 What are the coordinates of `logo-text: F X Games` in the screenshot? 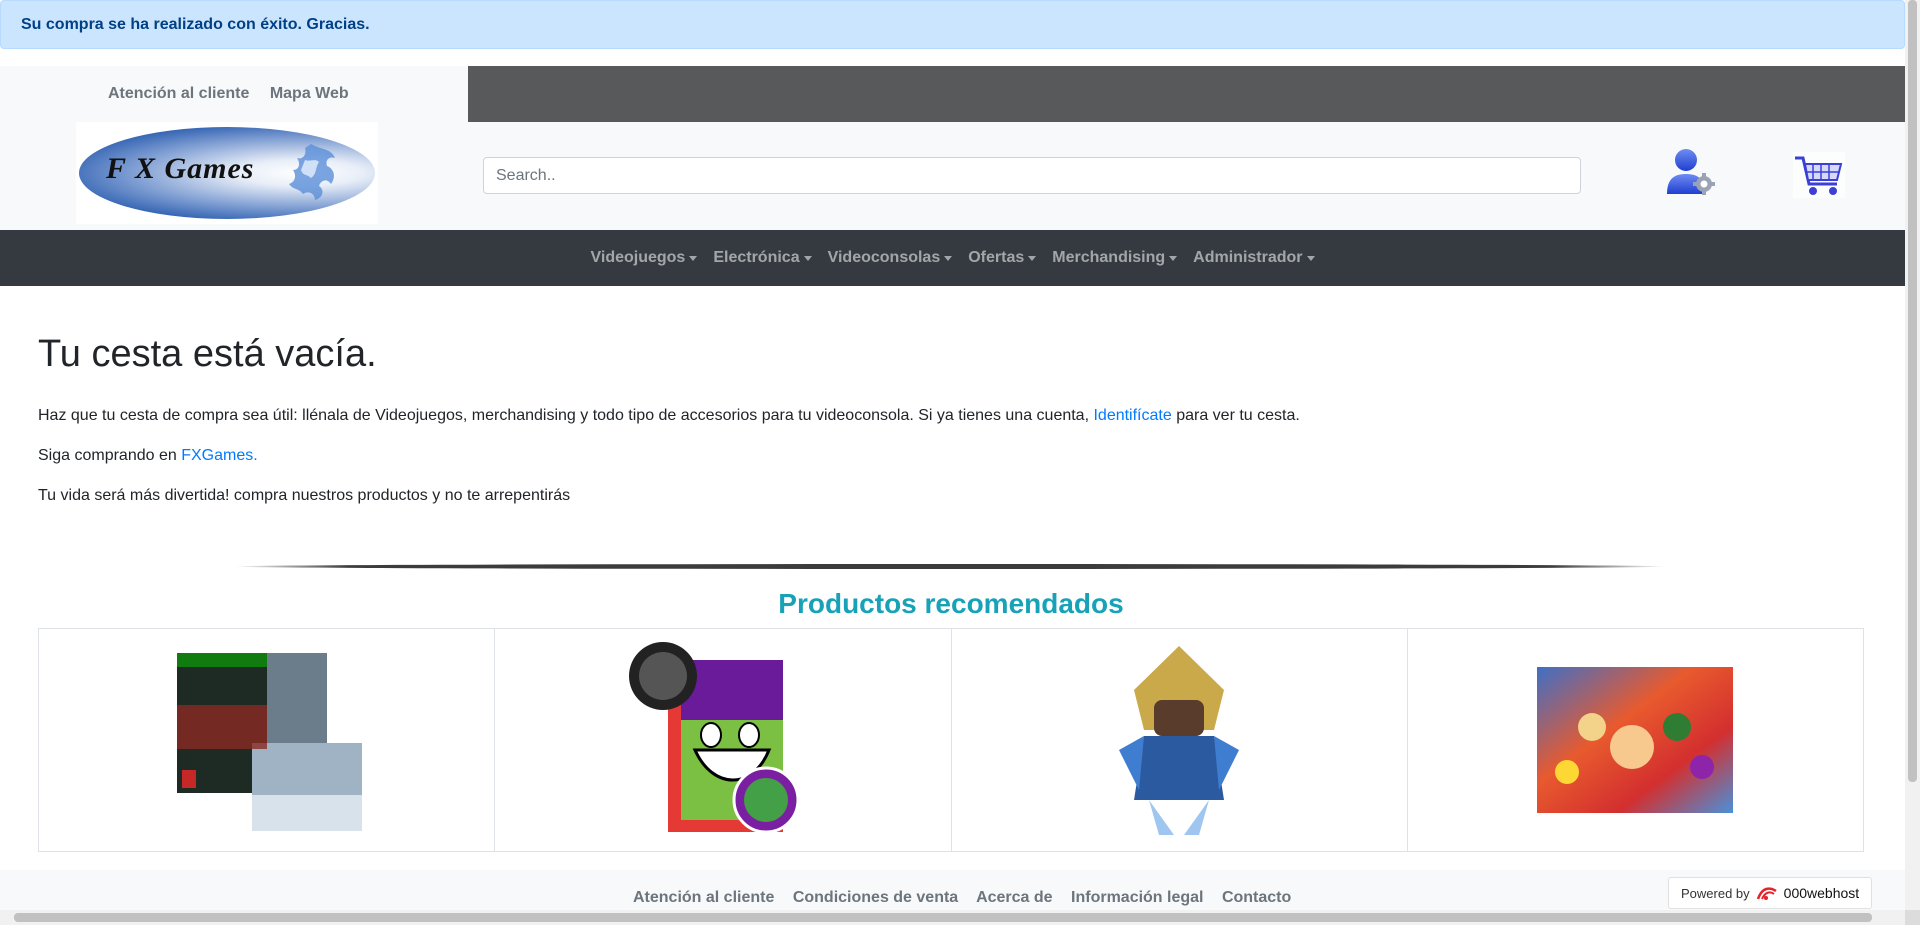 It's located at (180, 168).